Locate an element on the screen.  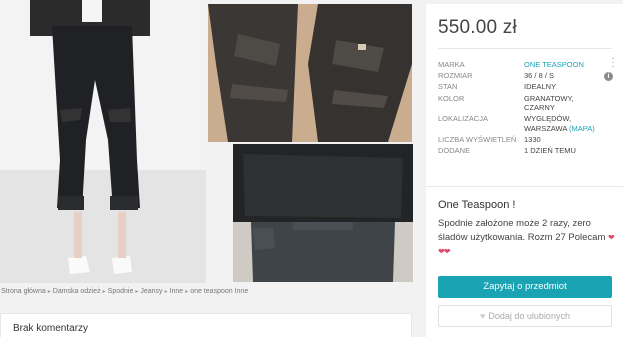
breadcrumb-link: Jeansy is located at coordinates (151, 291).